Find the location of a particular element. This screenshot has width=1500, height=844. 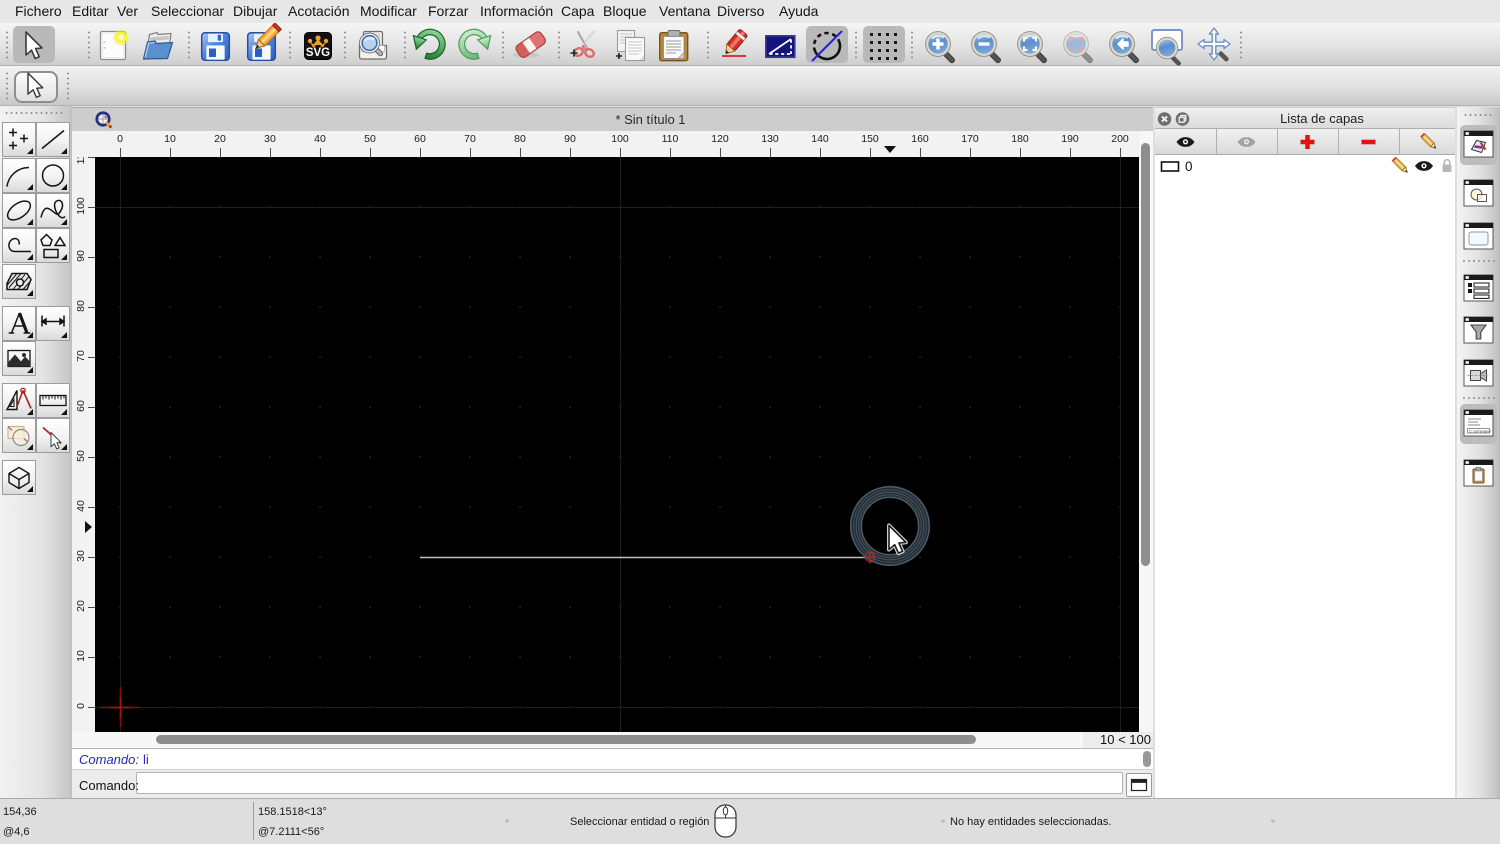

svg-text: SVG is located at coordinates (318, 53).